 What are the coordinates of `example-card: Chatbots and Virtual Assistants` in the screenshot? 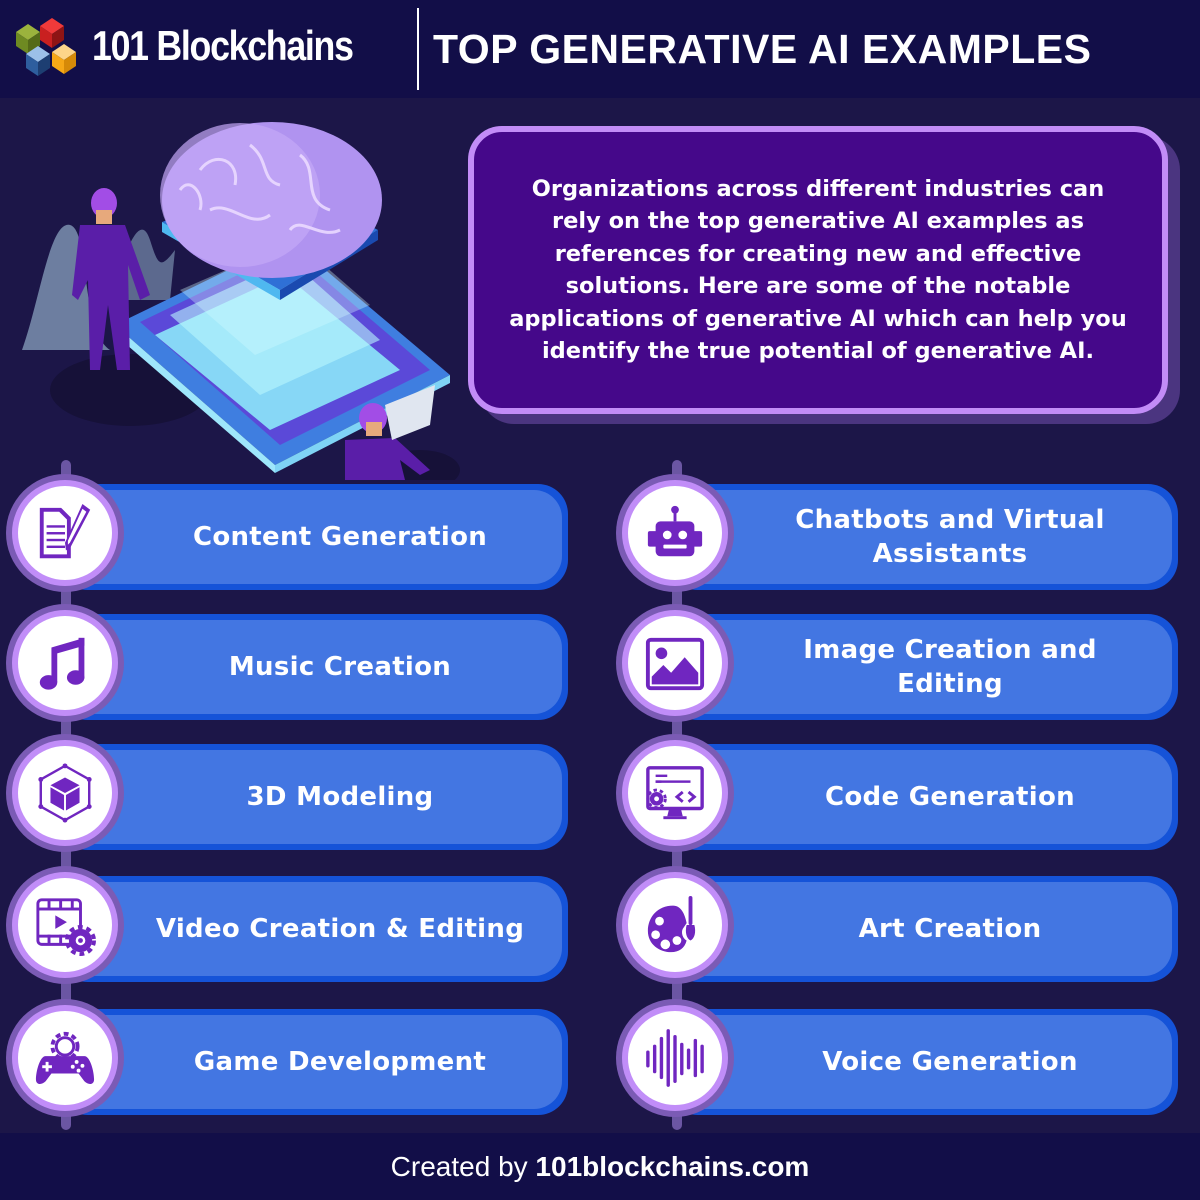 It's located at (920, 537).